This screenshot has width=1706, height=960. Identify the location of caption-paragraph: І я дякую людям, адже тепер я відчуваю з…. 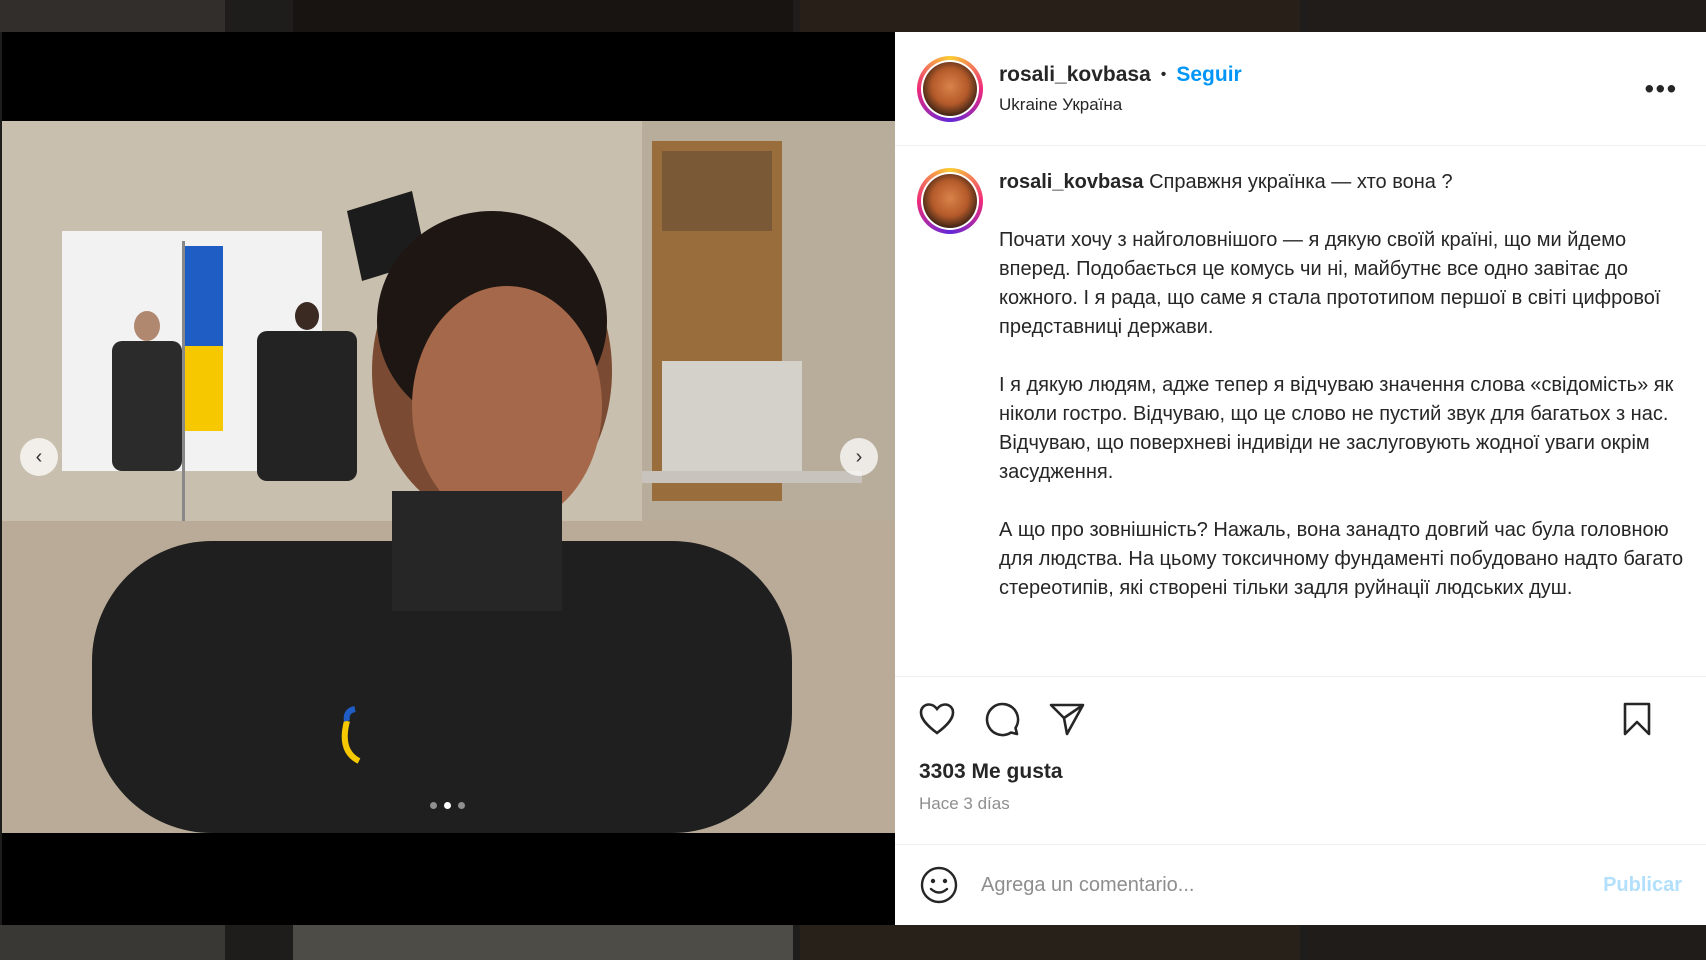
(1336, 428).